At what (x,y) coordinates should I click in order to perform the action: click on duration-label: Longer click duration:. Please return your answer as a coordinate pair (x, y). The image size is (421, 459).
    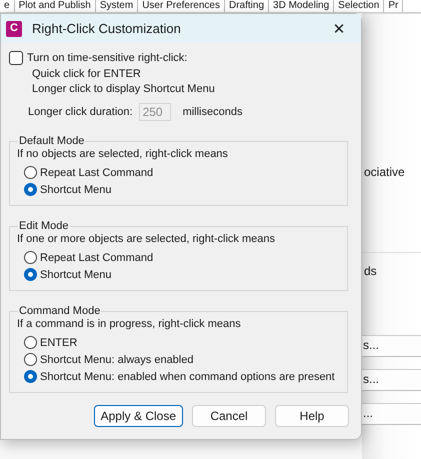
    Looking at the image, I should click on (80, 112).